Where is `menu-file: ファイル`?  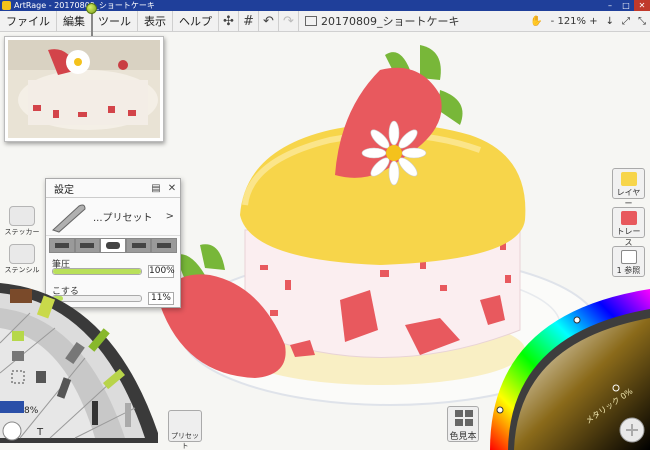
menu-file: ファイル is located at coordinates (28, 21).